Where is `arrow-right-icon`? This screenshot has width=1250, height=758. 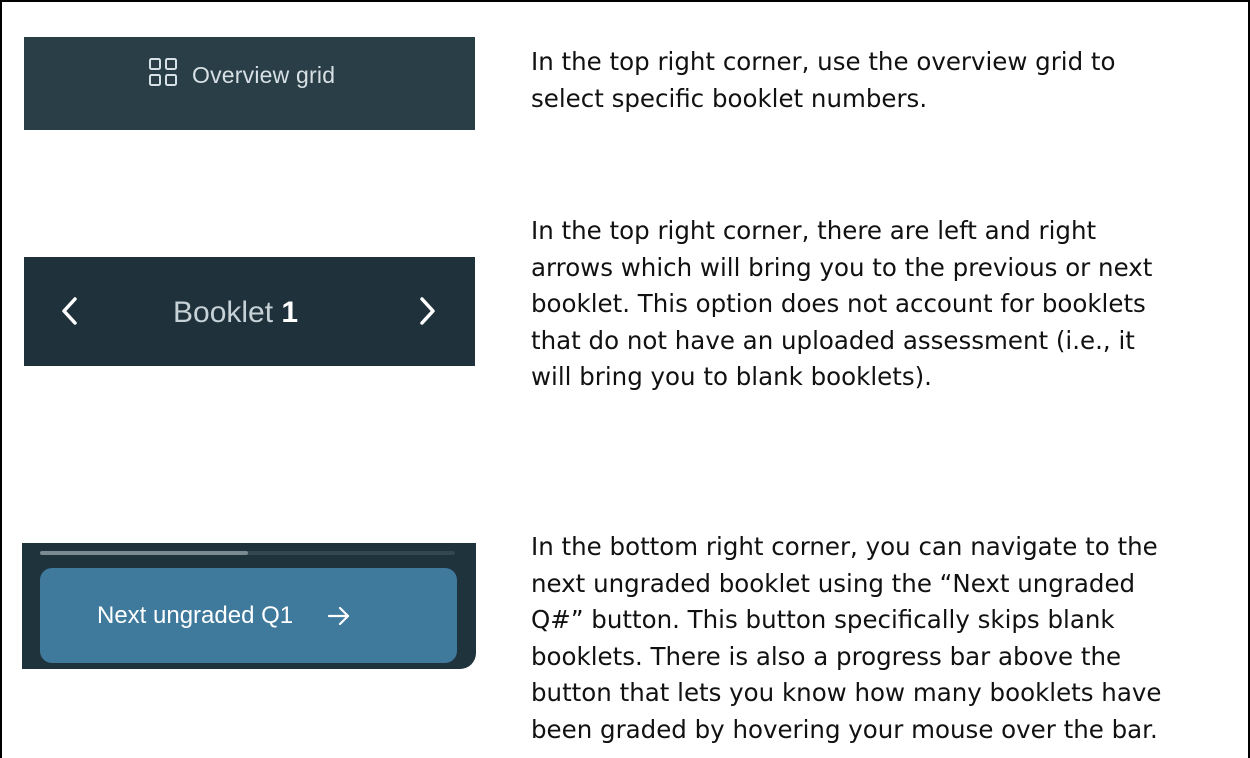 arrow-right-icon is located at coordinates (338, 616).